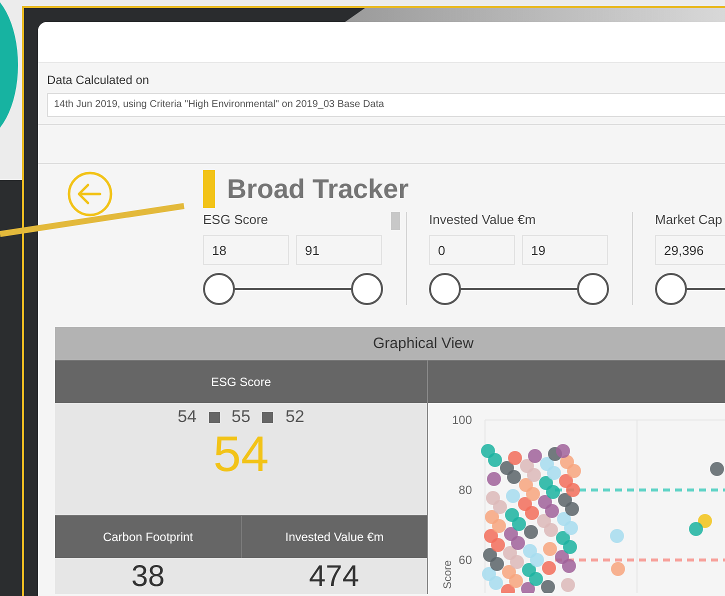 The height and width of the screenshot is (596, 725). What do you see at coordinates (246, 250) in the screenshot?
I see `min-value-field: 18` at bounding box center [246, 250].